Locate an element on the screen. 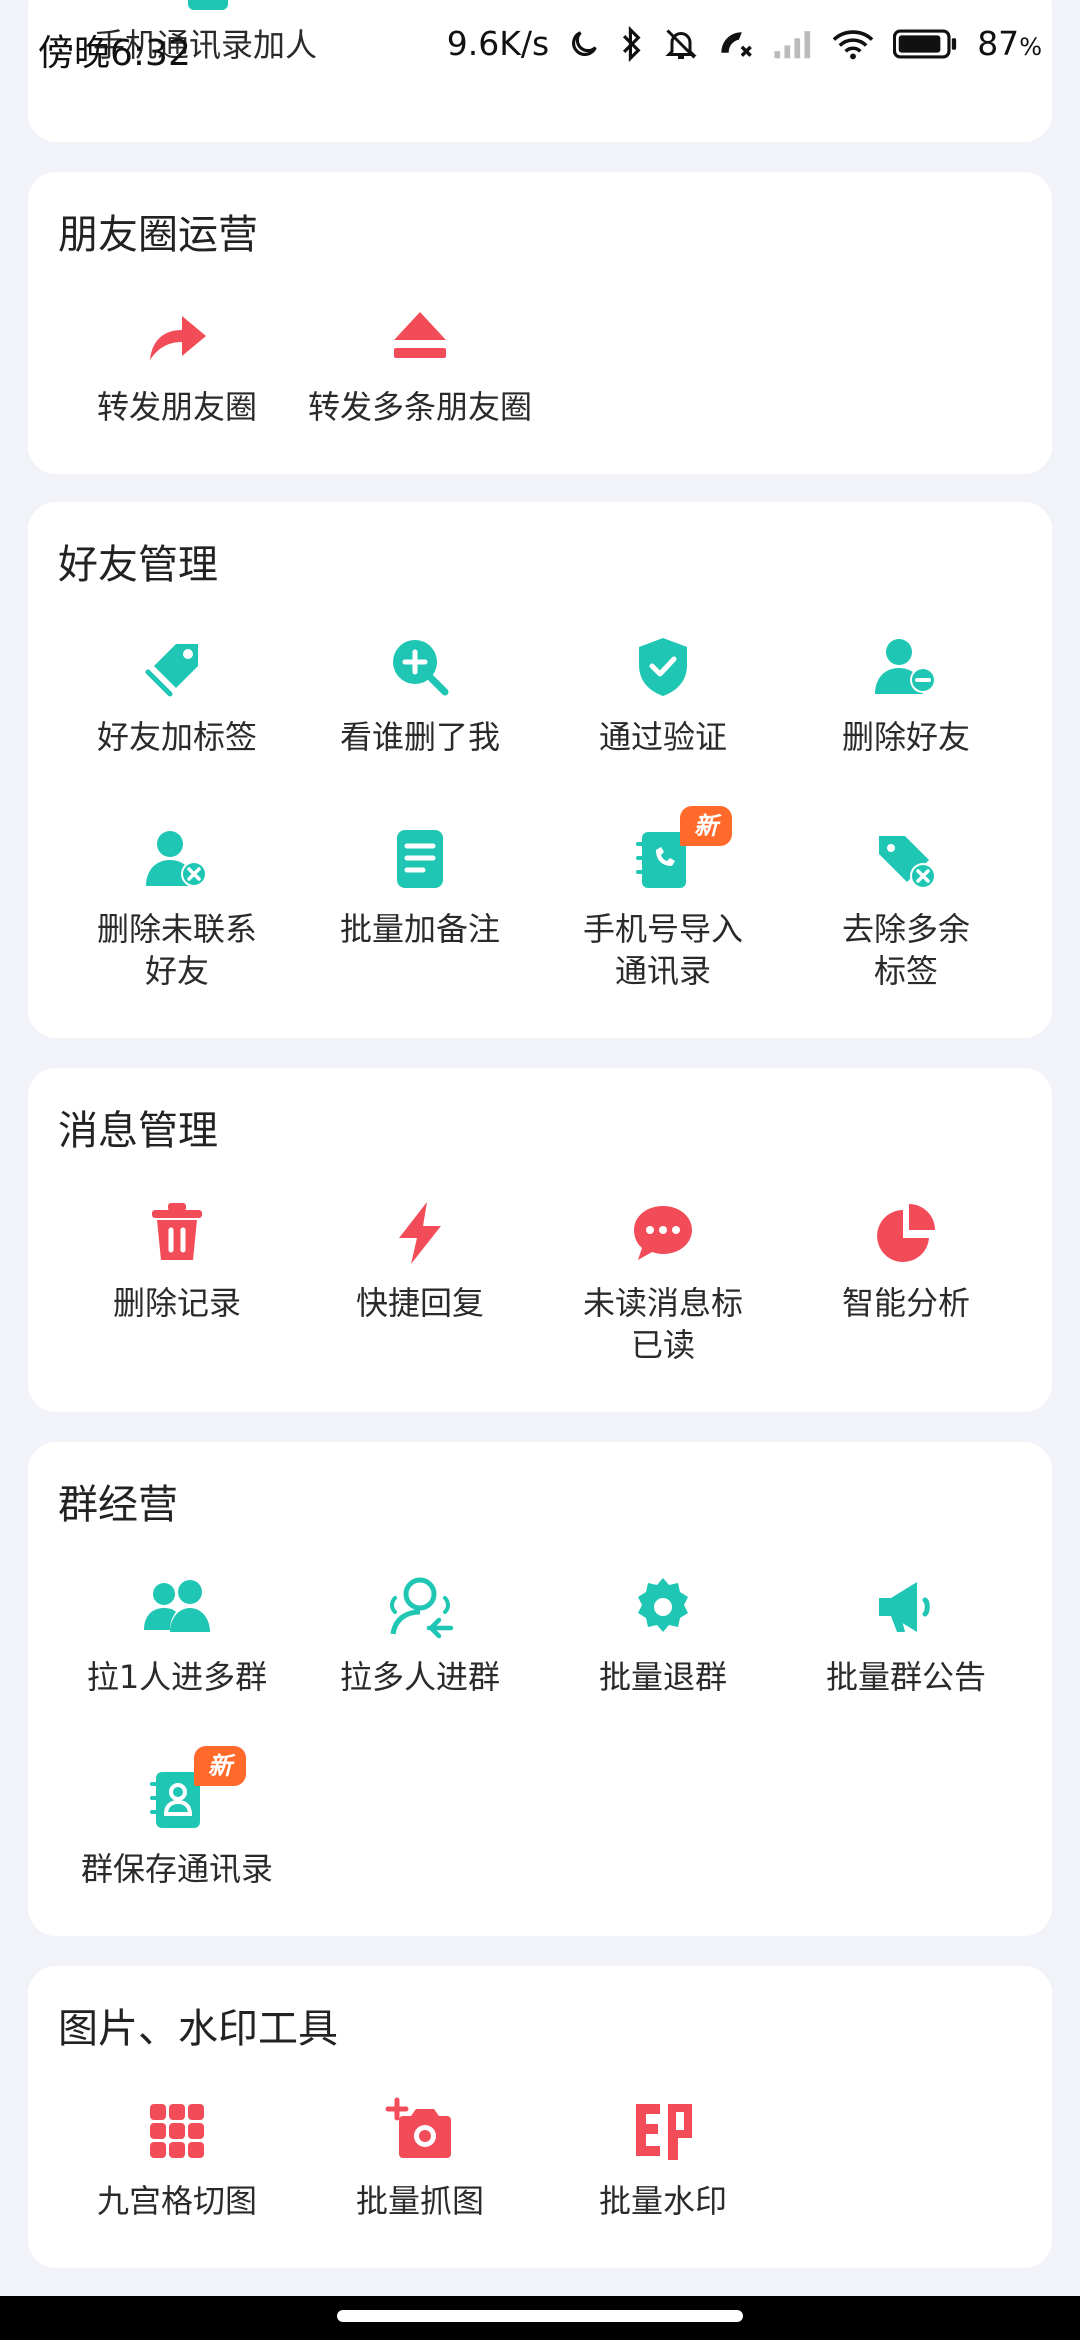  phonebook-tool: 新手机号导入 通讯录 is located at coordinates (663, 899).